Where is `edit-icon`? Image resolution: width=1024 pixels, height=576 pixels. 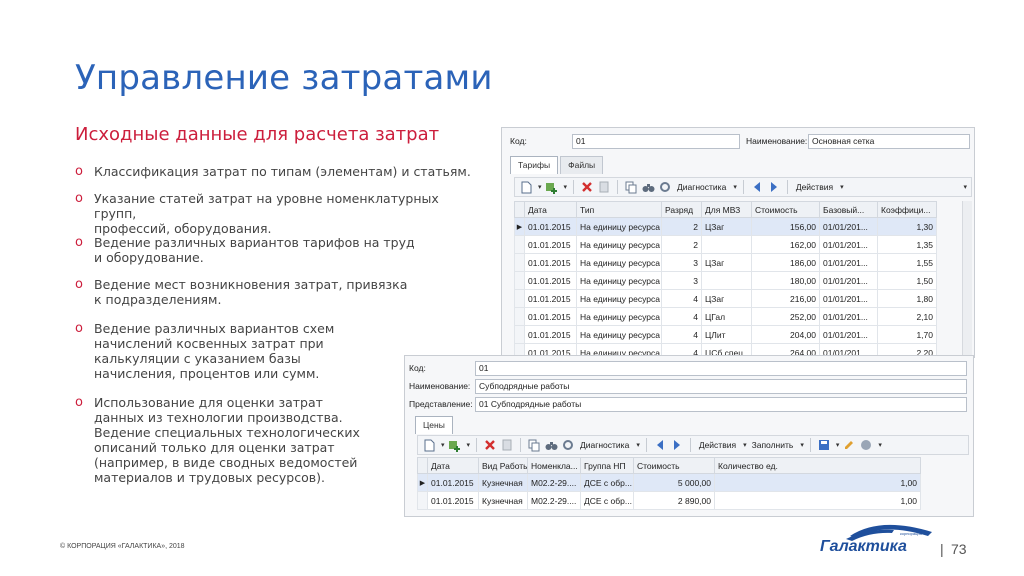
edit-icon is located at coordinates (849, 445).